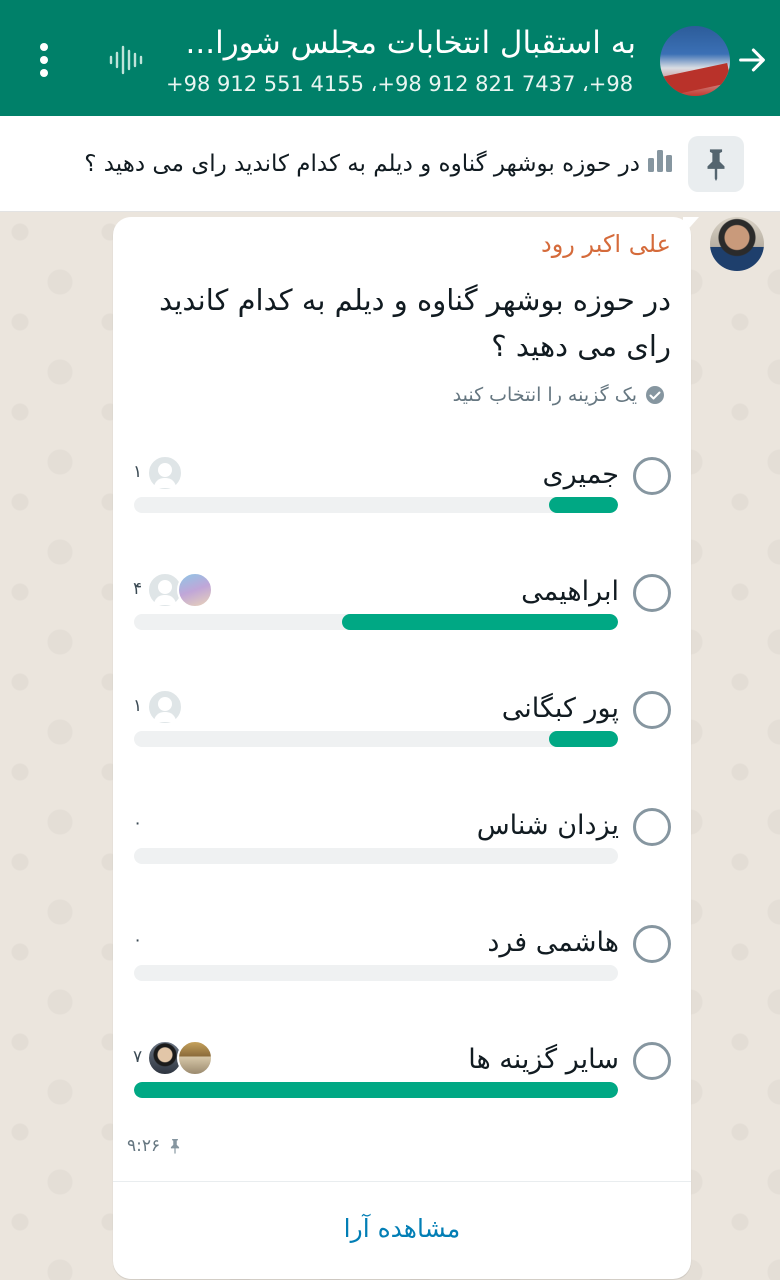 This screenshot has width=780, height=1280. I want to click on pin-button, so click(716, 164).